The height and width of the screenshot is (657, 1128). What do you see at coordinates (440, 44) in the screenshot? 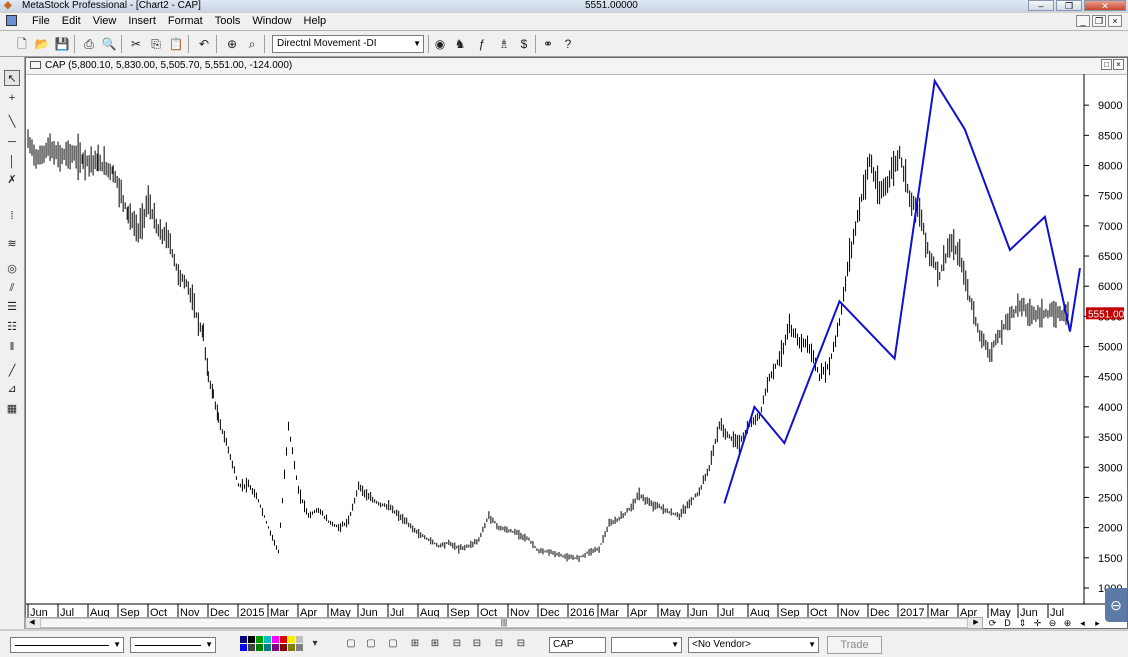
I see `explorer-icon: ◉` at bounding box center [440, 44].